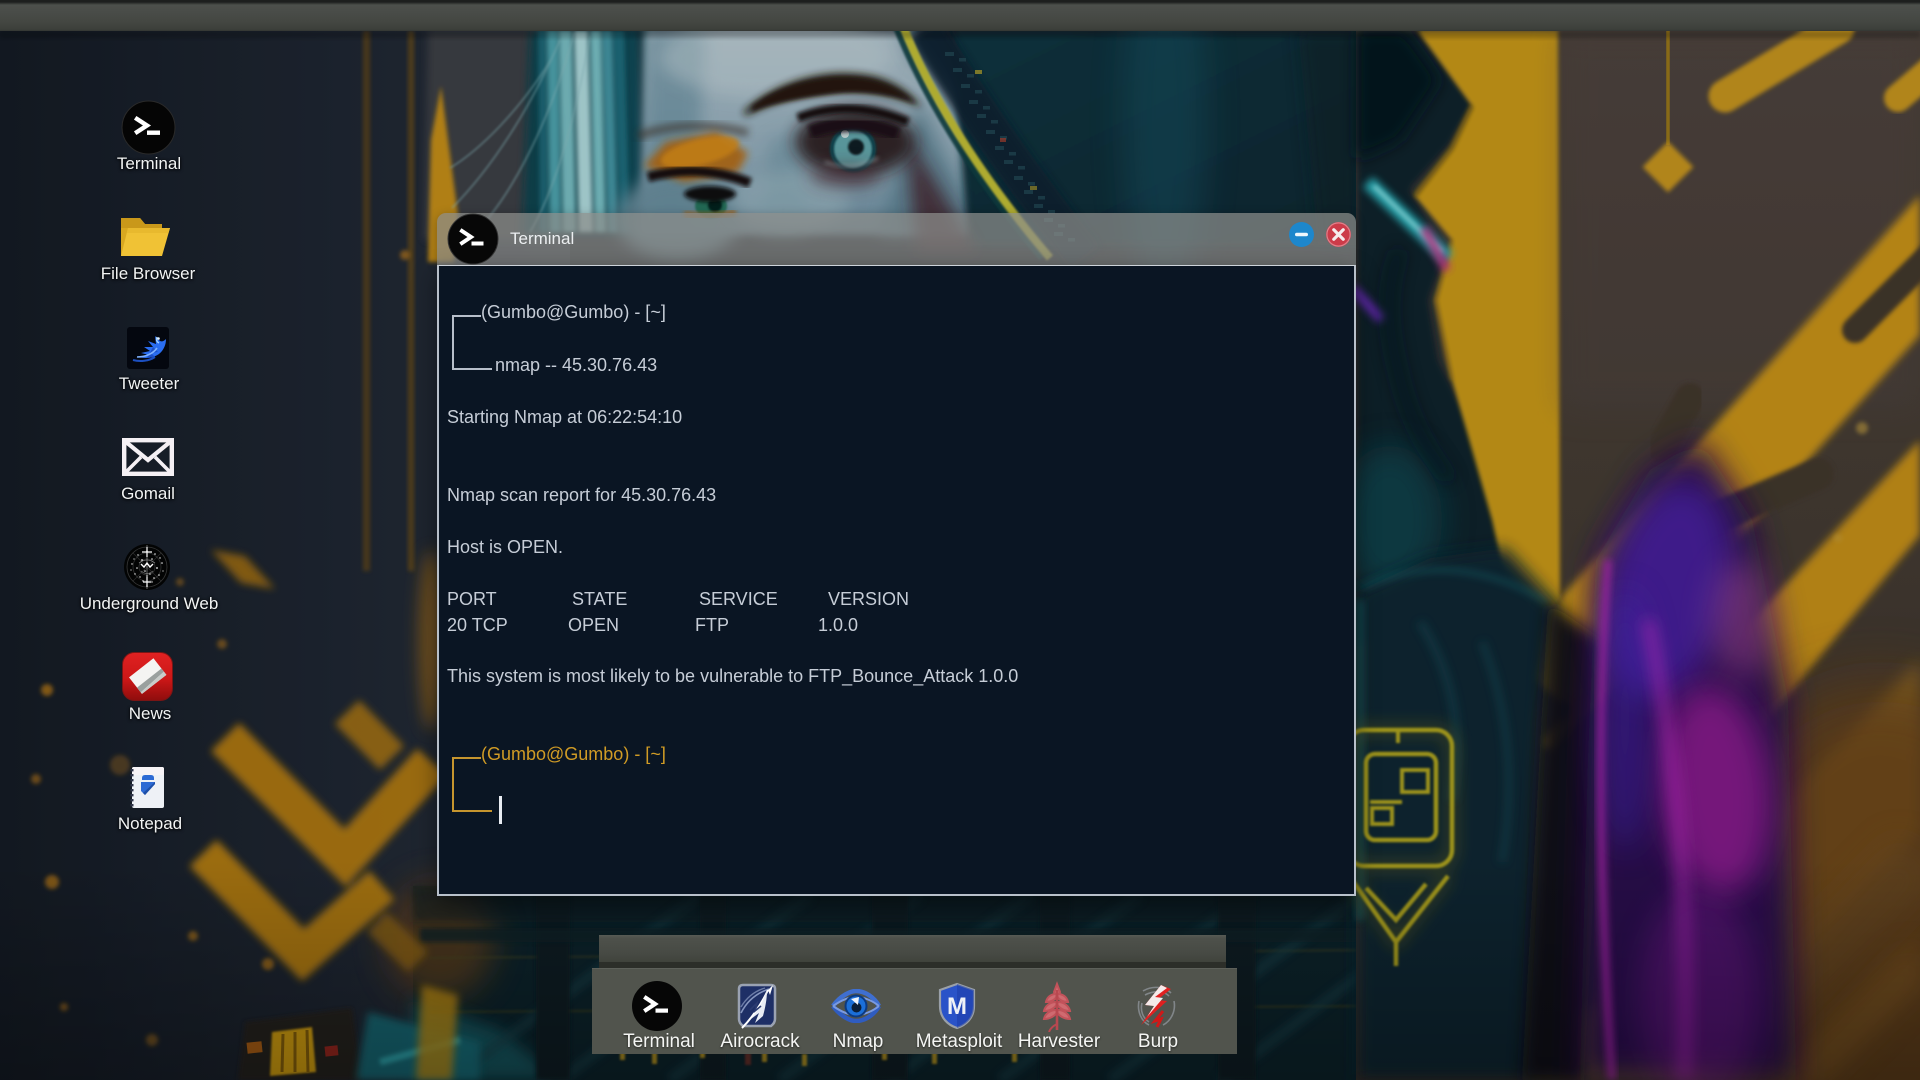 The image size is (1920, 1080). I want to click on svg-text: M, so click(957, 1006).